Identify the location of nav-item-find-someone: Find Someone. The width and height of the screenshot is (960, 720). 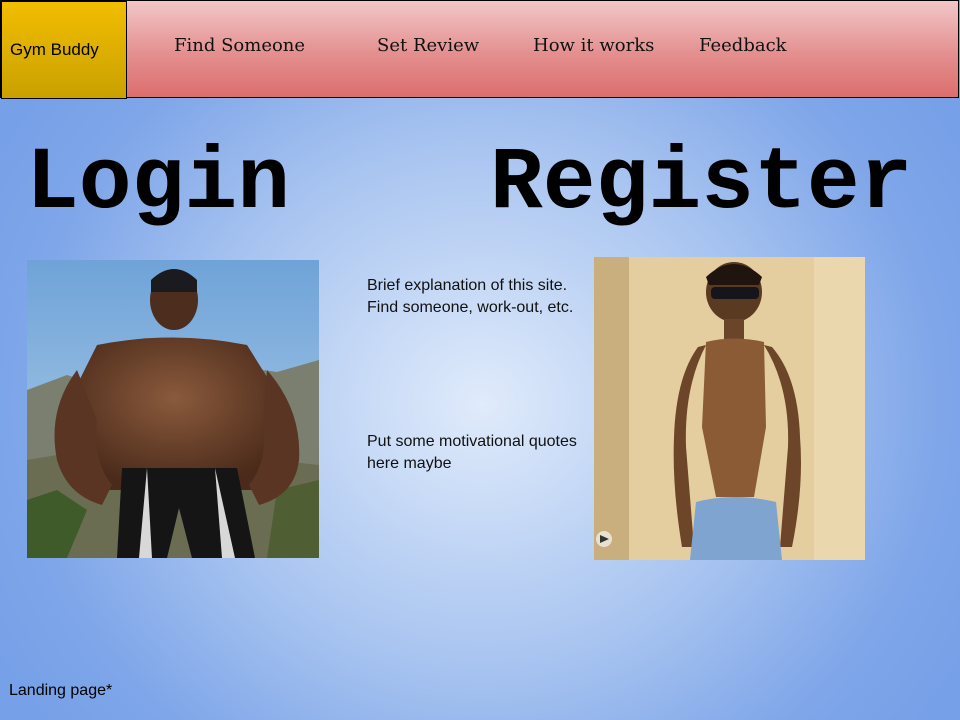
(239, 45).